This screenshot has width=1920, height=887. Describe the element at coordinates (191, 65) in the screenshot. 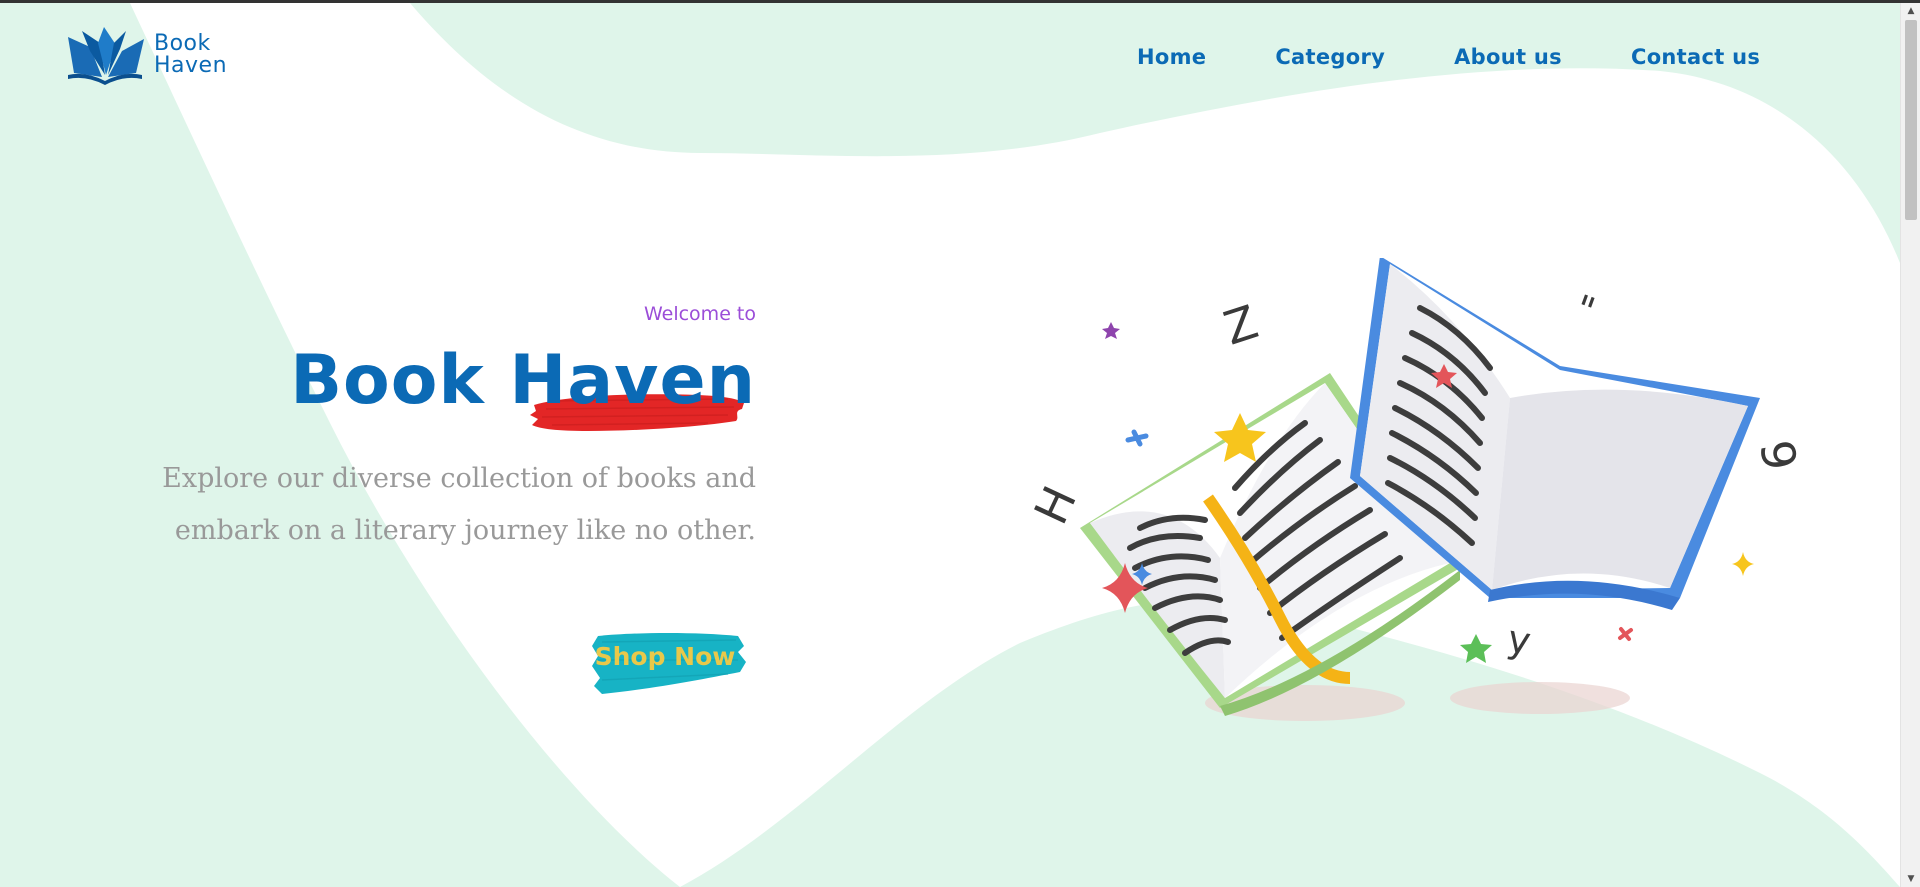

I see `brand-name-line2: Haven` at that location.